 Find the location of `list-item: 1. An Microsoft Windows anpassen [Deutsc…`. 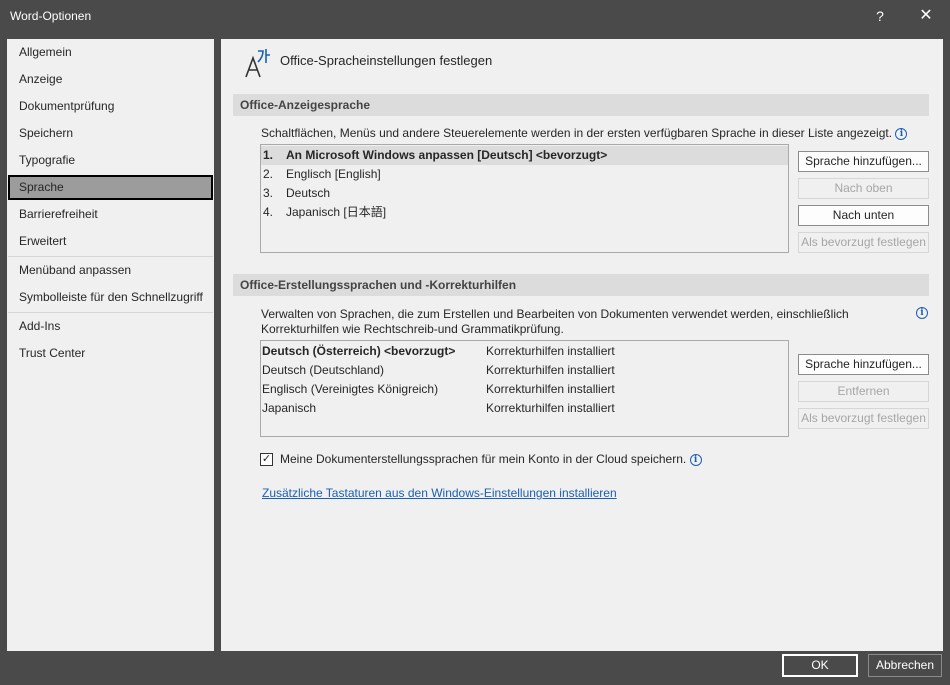

list-item: 1. An Microsoft Windows anpassen [Deutsc… is located at coordinates (524, 155).